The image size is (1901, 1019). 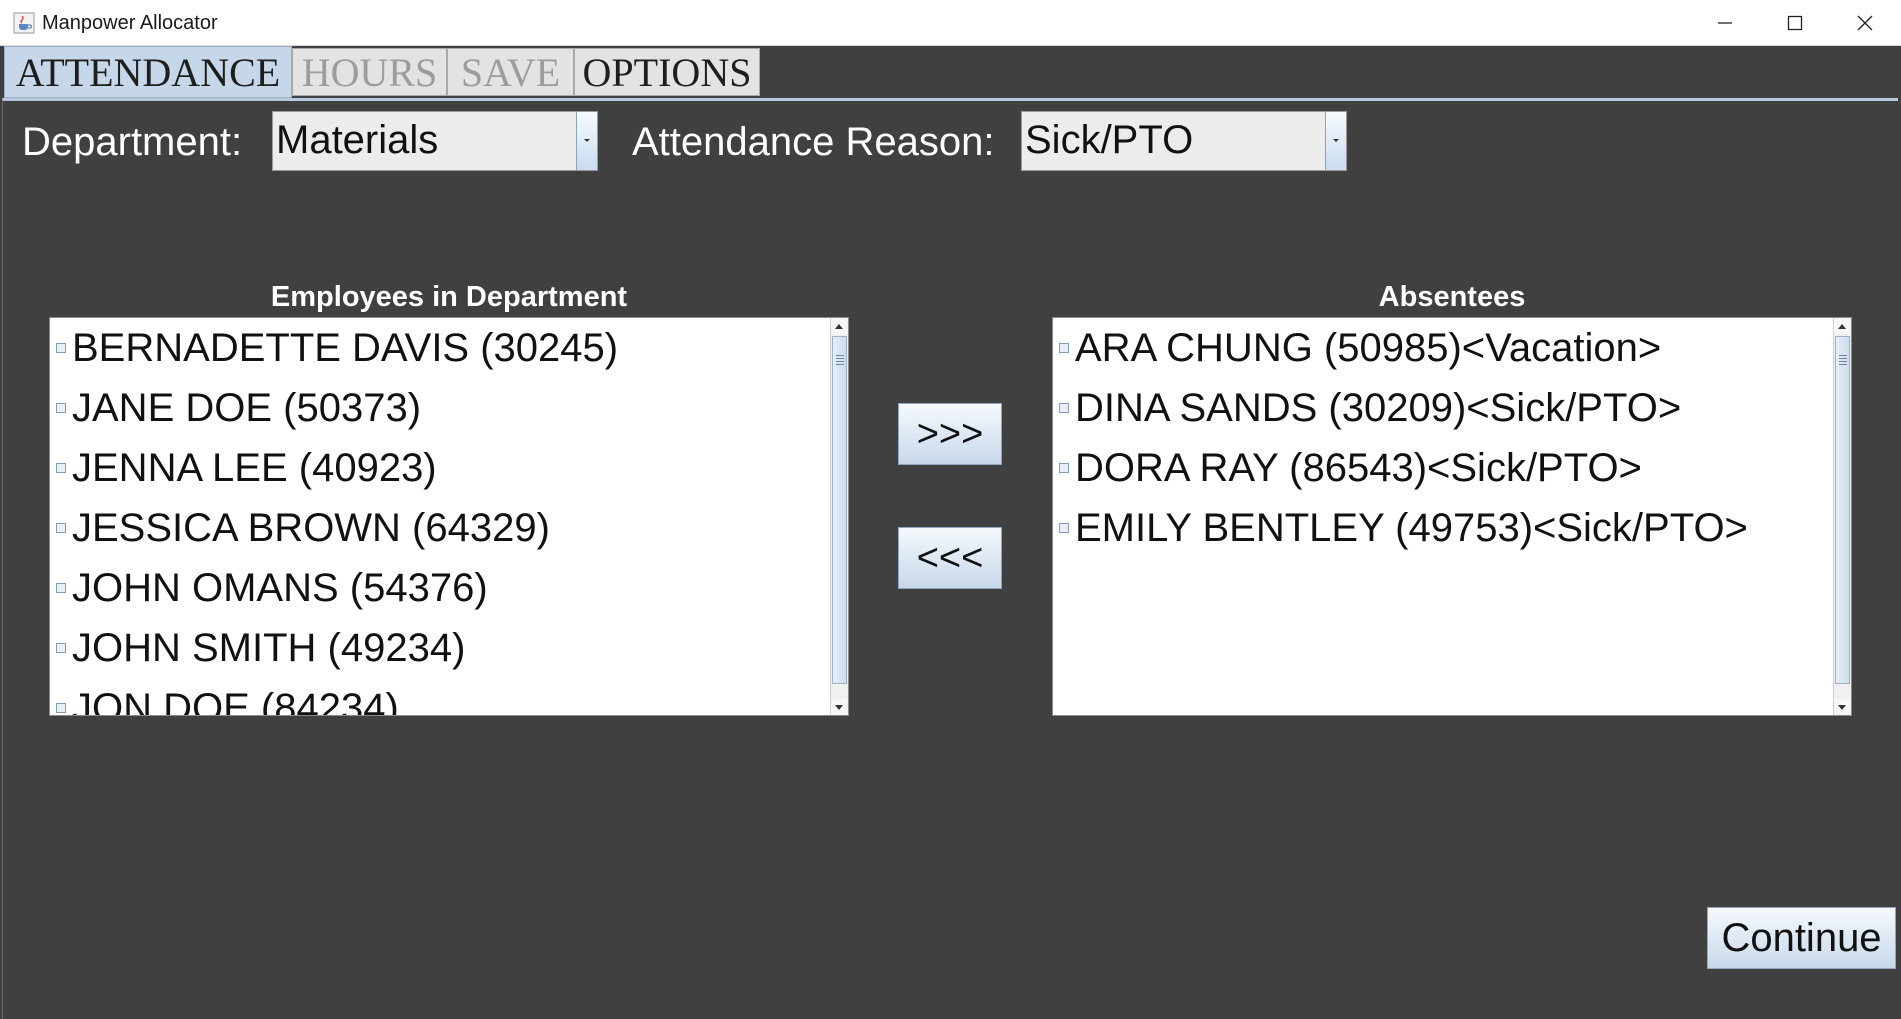 What do you see at coordinates (449, 297) in the screenshot?
I see `employees-list-title: Employees in Department` at bounding box center [449, 297].